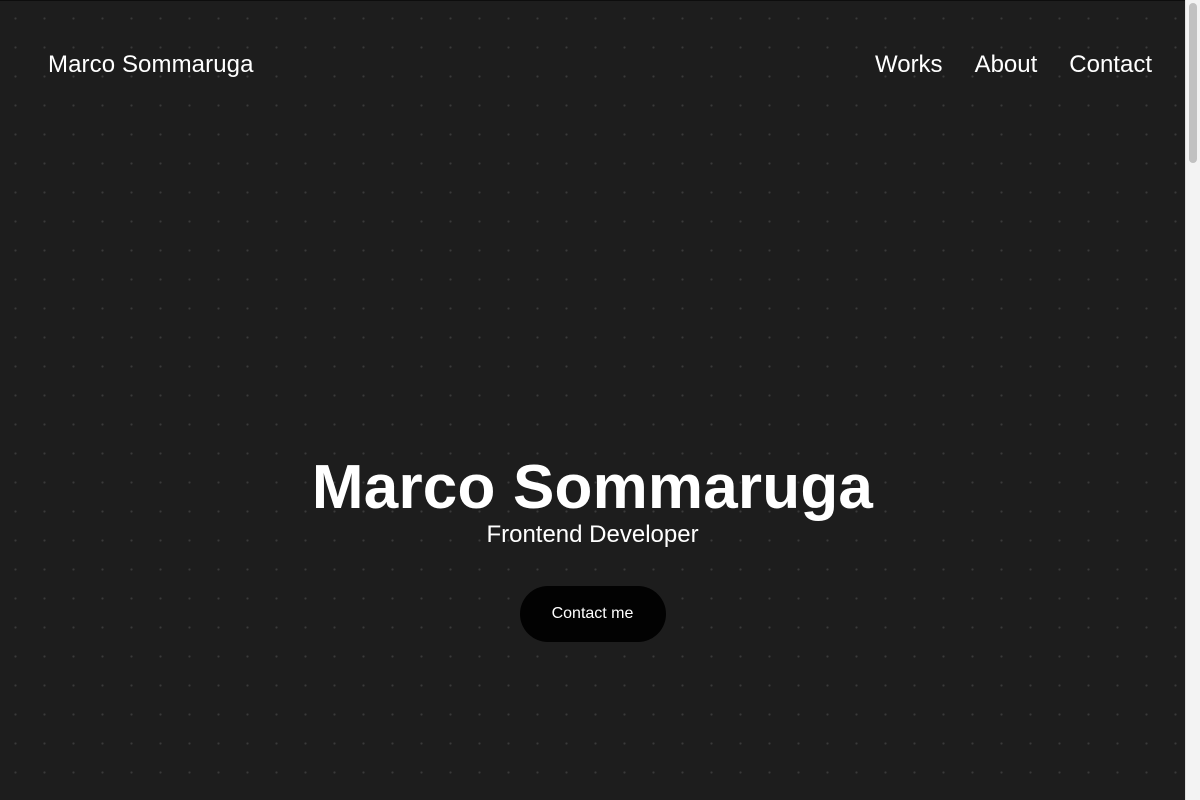 The image size is (1200, 800). I want to click on top-border, so click(592, 0).